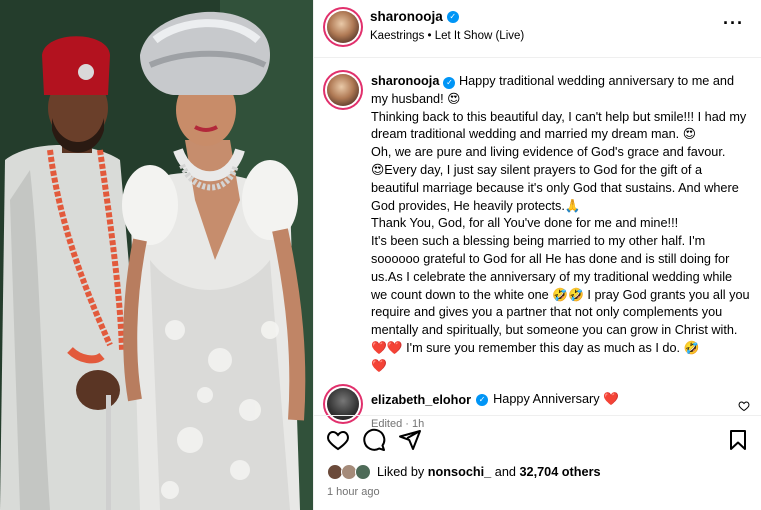 This screenshot has width=761, height=510. I want to click on liker-avatar, so click(363, 472).